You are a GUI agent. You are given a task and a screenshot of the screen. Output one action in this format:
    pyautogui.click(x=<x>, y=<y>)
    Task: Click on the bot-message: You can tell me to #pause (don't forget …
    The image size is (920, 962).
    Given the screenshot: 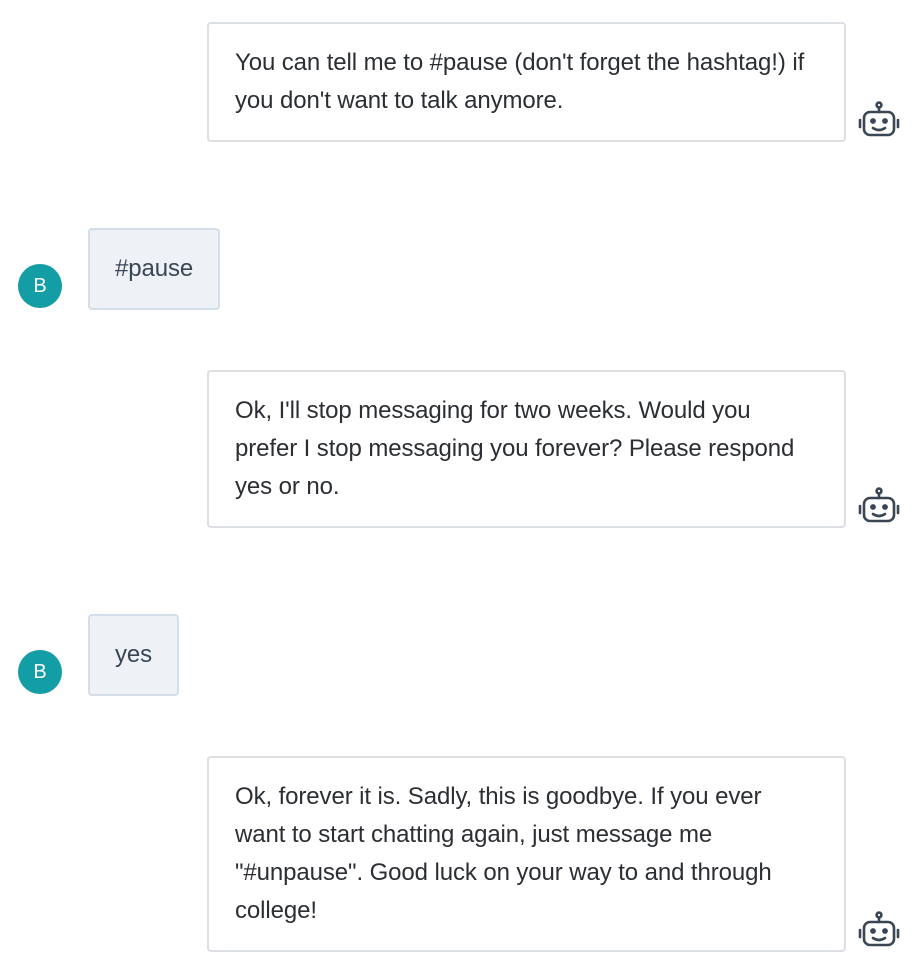 What is the action you would take?
    pyautogui.click(x=526, y=82)
    